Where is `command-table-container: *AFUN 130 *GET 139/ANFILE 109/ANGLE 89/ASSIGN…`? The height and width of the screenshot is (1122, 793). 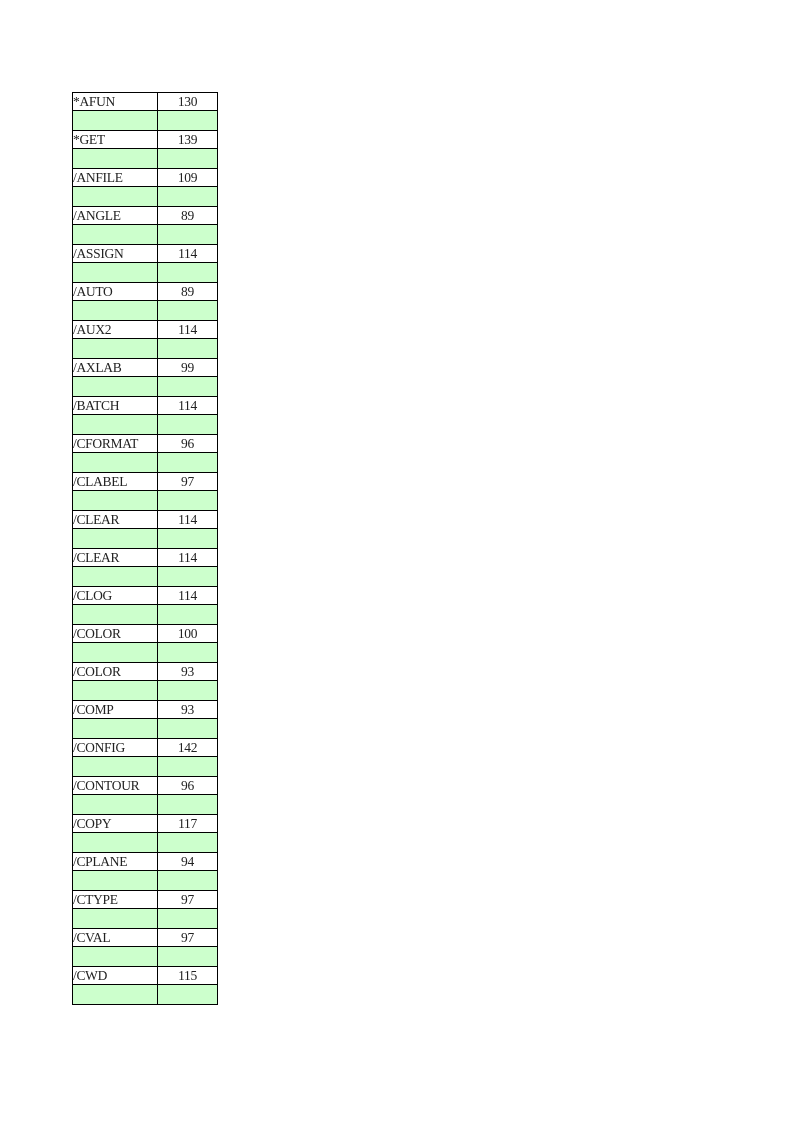
command-table-container: *AFUN 130 *GET 139/ANFILE 109/ANGLE 89/ASSIGN… is located at coordinates (145, 548).